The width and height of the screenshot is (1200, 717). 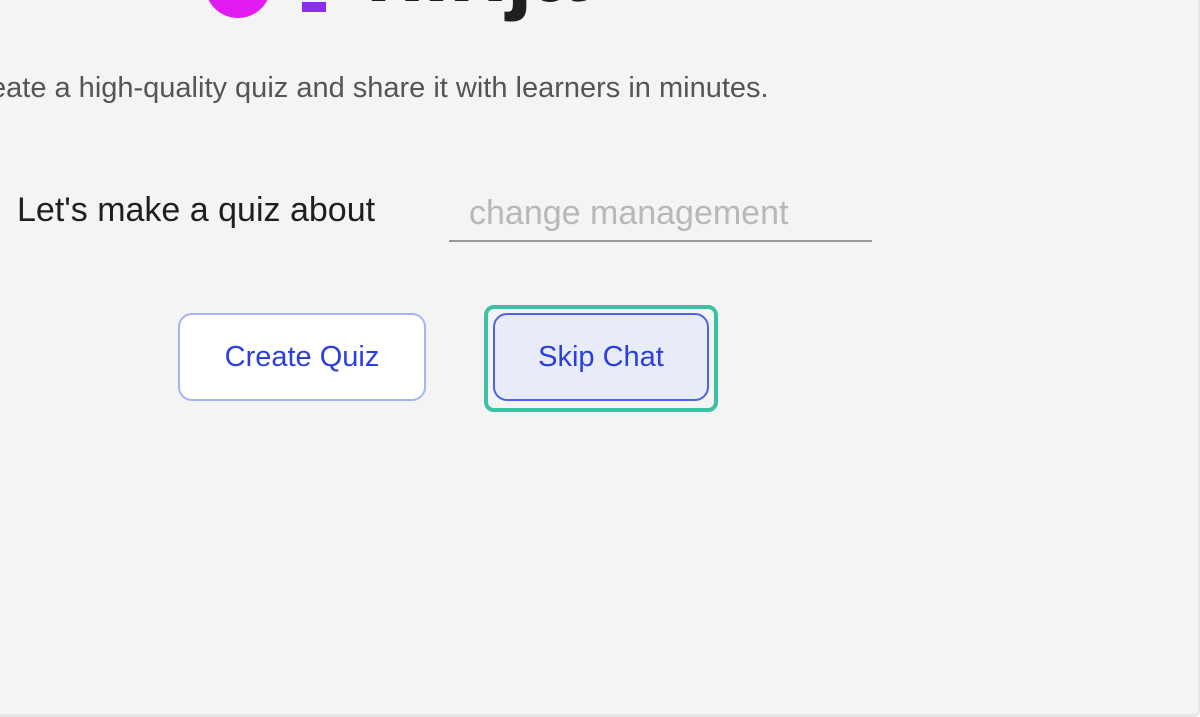 What do you see at coordinates (660, 214) in the screenshot?
I see `quiz-topic-input` at bounding box center [660, 214].